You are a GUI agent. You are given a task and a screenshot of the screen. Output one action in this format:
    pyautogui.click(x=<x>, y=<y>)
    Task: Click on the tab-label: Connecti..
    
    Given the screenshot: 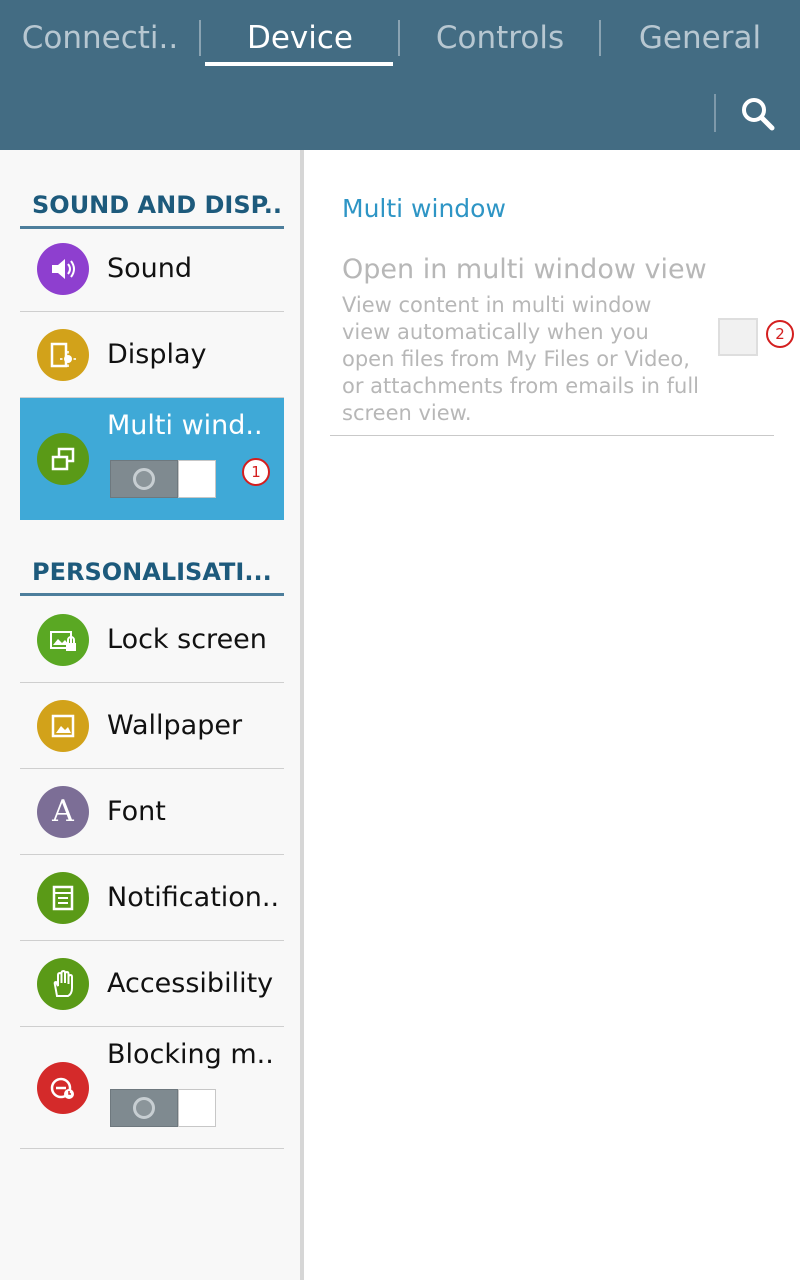 What is the action you would take?
    pyautogui.click(x=100, y=38)
    